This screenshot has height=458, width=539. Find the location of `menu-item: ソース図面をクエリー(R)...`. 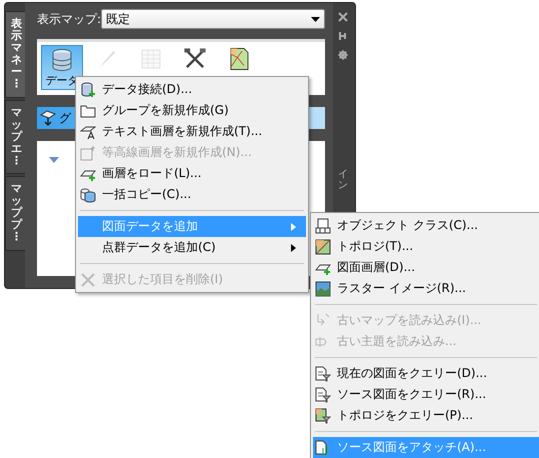

menu-item: ソース図面をクエリー(R)... is located at coordinates (426, 394).